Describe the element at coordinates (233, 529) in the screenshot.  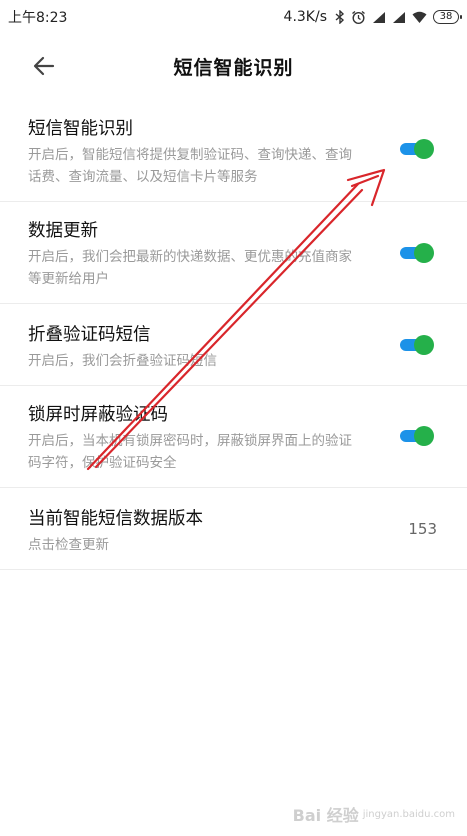
I see `setting-data-version: 当前智能短信数据版本 点击检查更新 153` at that location.